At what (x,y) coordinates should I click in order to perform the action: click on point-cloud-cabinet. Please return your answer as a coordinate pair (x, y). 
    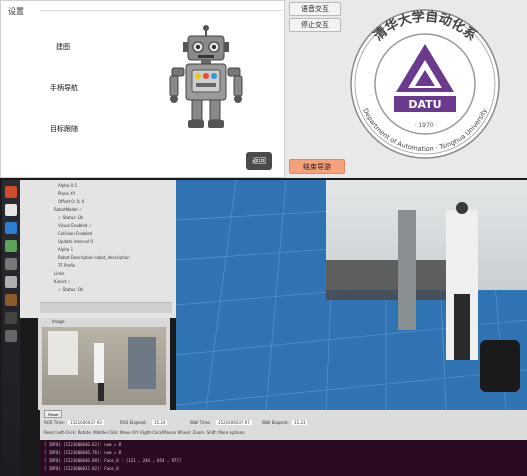
    Looking at the image, I should click on (407, 270).